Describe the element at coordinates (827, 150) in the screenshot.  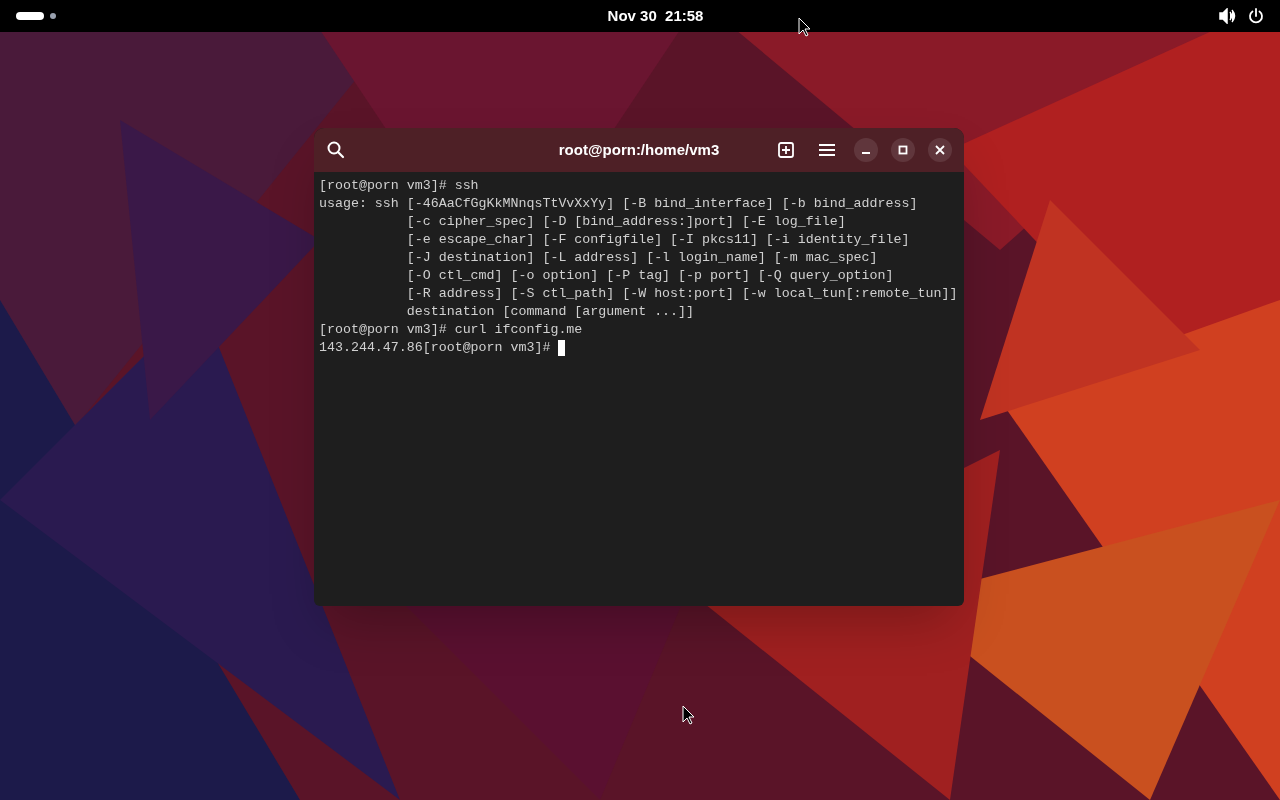
I see `menu-icon` at that location.